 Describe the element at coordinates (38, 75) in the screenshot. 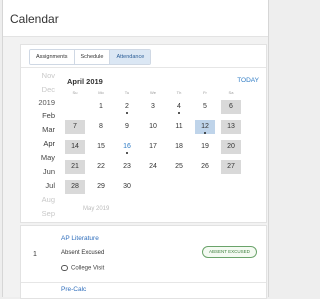

I see `month-item-nov: Nov` at that location.